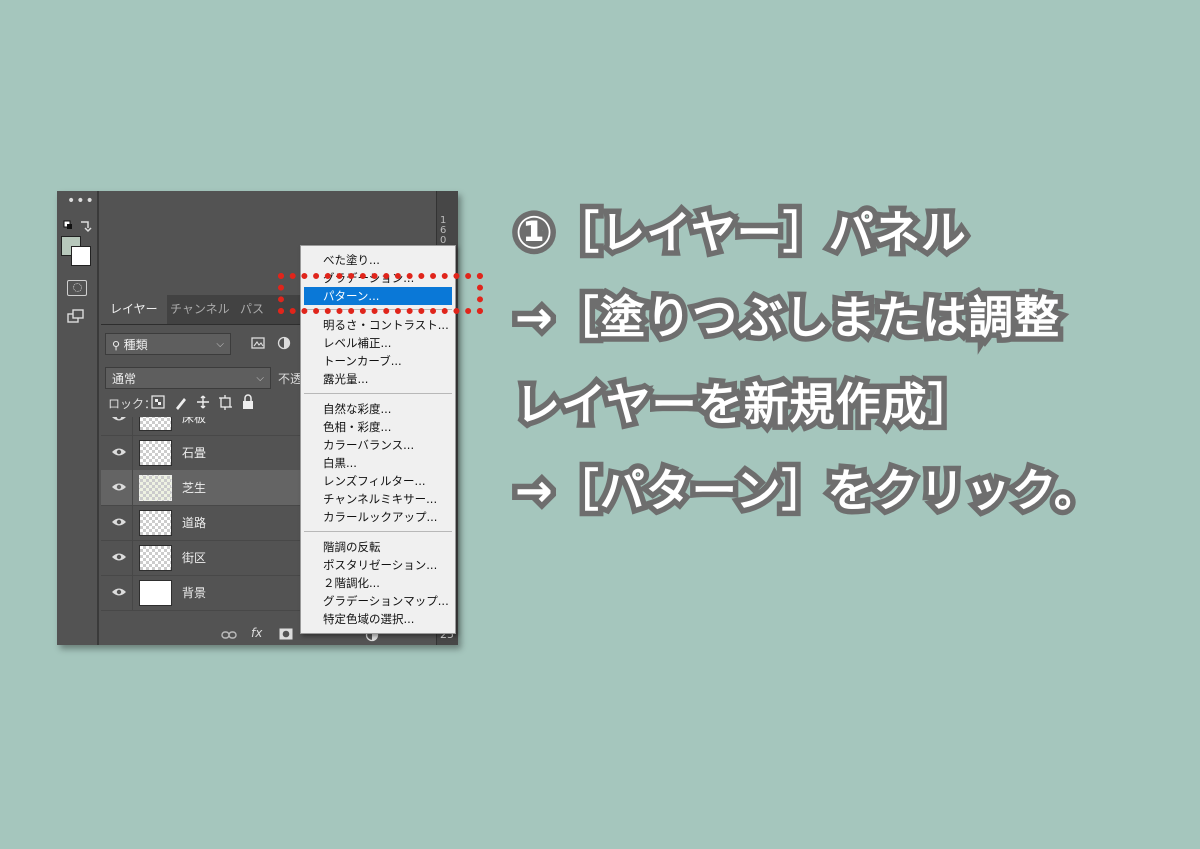  Describe the element at coordinates (77, 418) in the screenshot. I see `tools-toolbar: •••` at that location.